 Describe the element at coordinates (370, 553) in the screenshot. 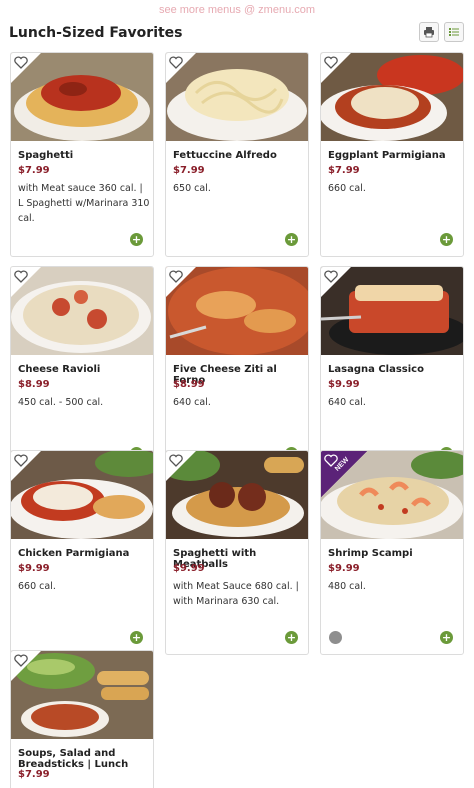

I see `item-name: Shrimp Scampi` at that location.